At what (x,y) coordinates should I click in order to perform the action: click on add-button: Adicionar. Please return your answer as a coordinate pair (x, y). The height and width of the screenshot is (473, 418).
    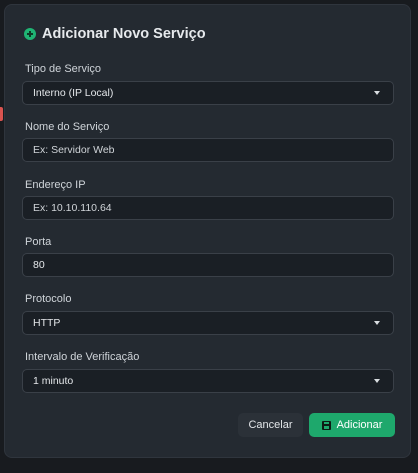
    Looking at the image, I should click on (352, 425).